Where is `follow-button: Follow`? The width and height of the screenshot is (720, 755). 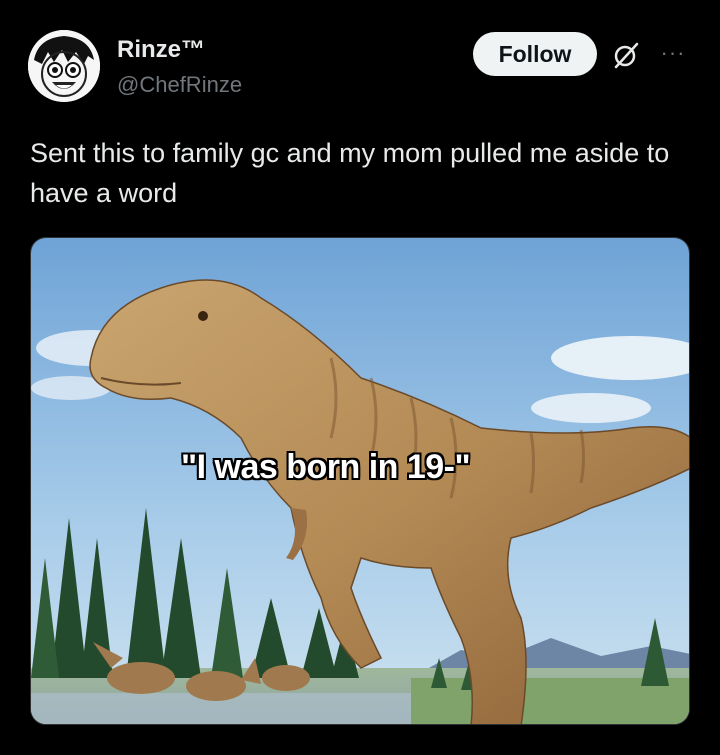
follow-button: Follow is located at coordinates (535, 54).